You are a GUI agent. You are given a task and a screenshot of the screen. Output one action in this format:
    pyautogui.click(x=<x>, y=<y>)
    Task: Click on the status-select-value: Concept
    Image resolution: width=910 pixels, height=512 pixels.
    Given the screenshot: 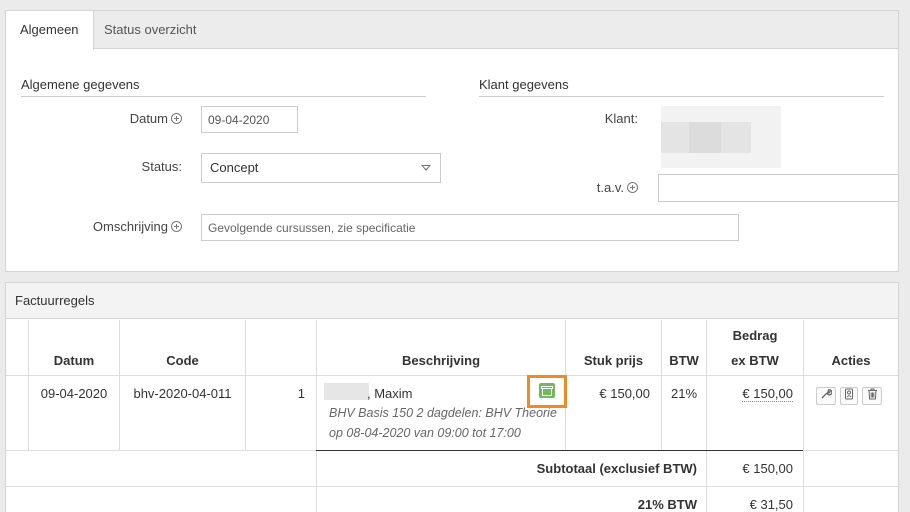 What is the action you would take?
    pyautogui.click(x=234, y=167)
    